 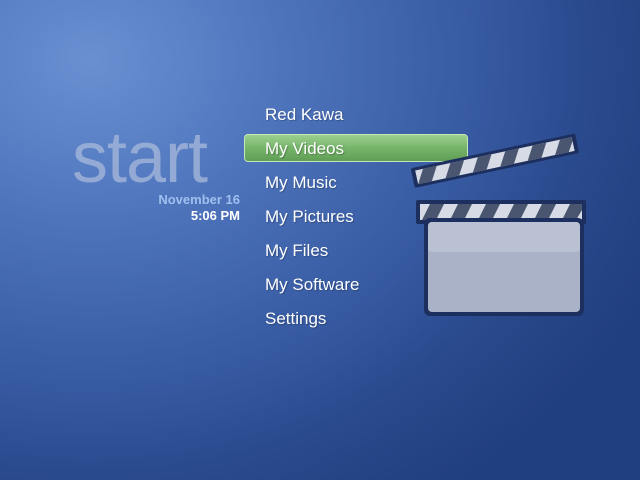 What do you see at coordinates (199, 199) in the screenshot?
I see `date-label: November 16` at bounding box center [199, 199].